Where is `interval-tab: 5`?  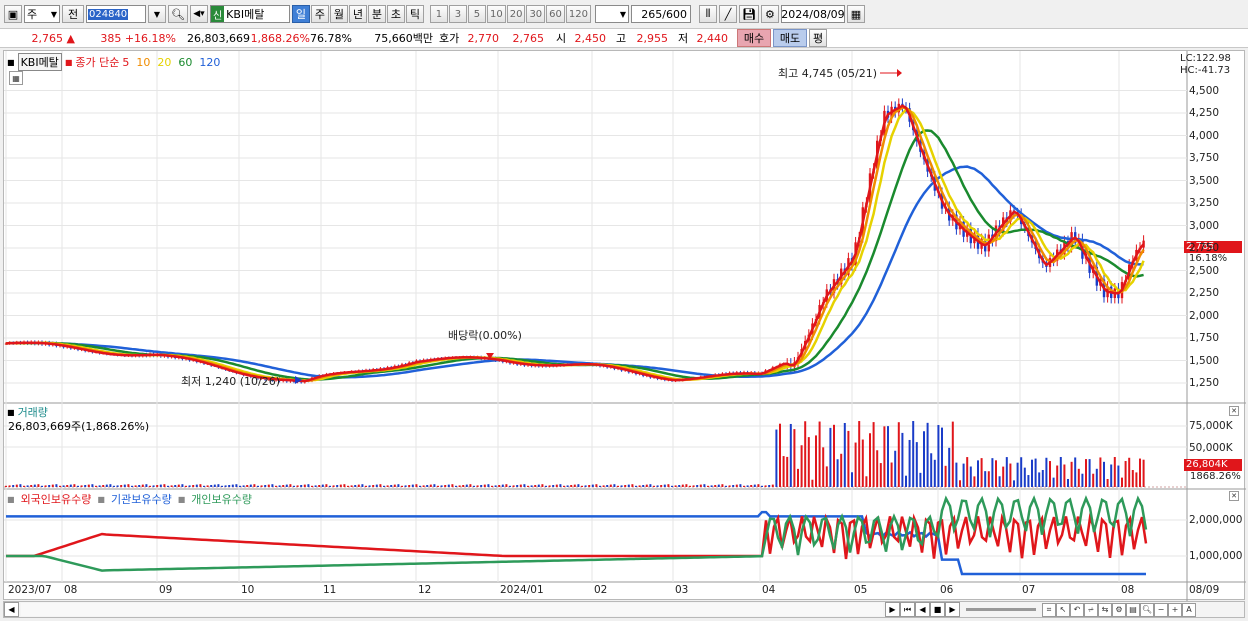 interval-tab: 5 is located at coordinates (476, 14).